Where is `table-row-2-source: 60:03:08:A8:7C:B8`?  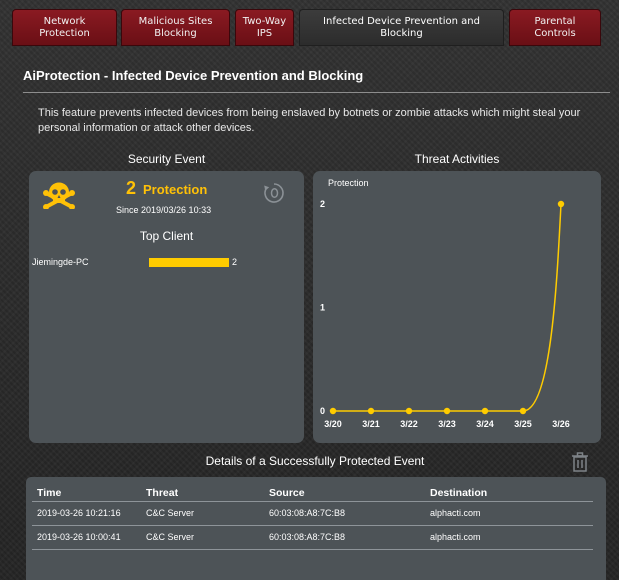 table-row-2-source: 60:03:08:A8:7C:B8 is located at coordinates (307, 537).